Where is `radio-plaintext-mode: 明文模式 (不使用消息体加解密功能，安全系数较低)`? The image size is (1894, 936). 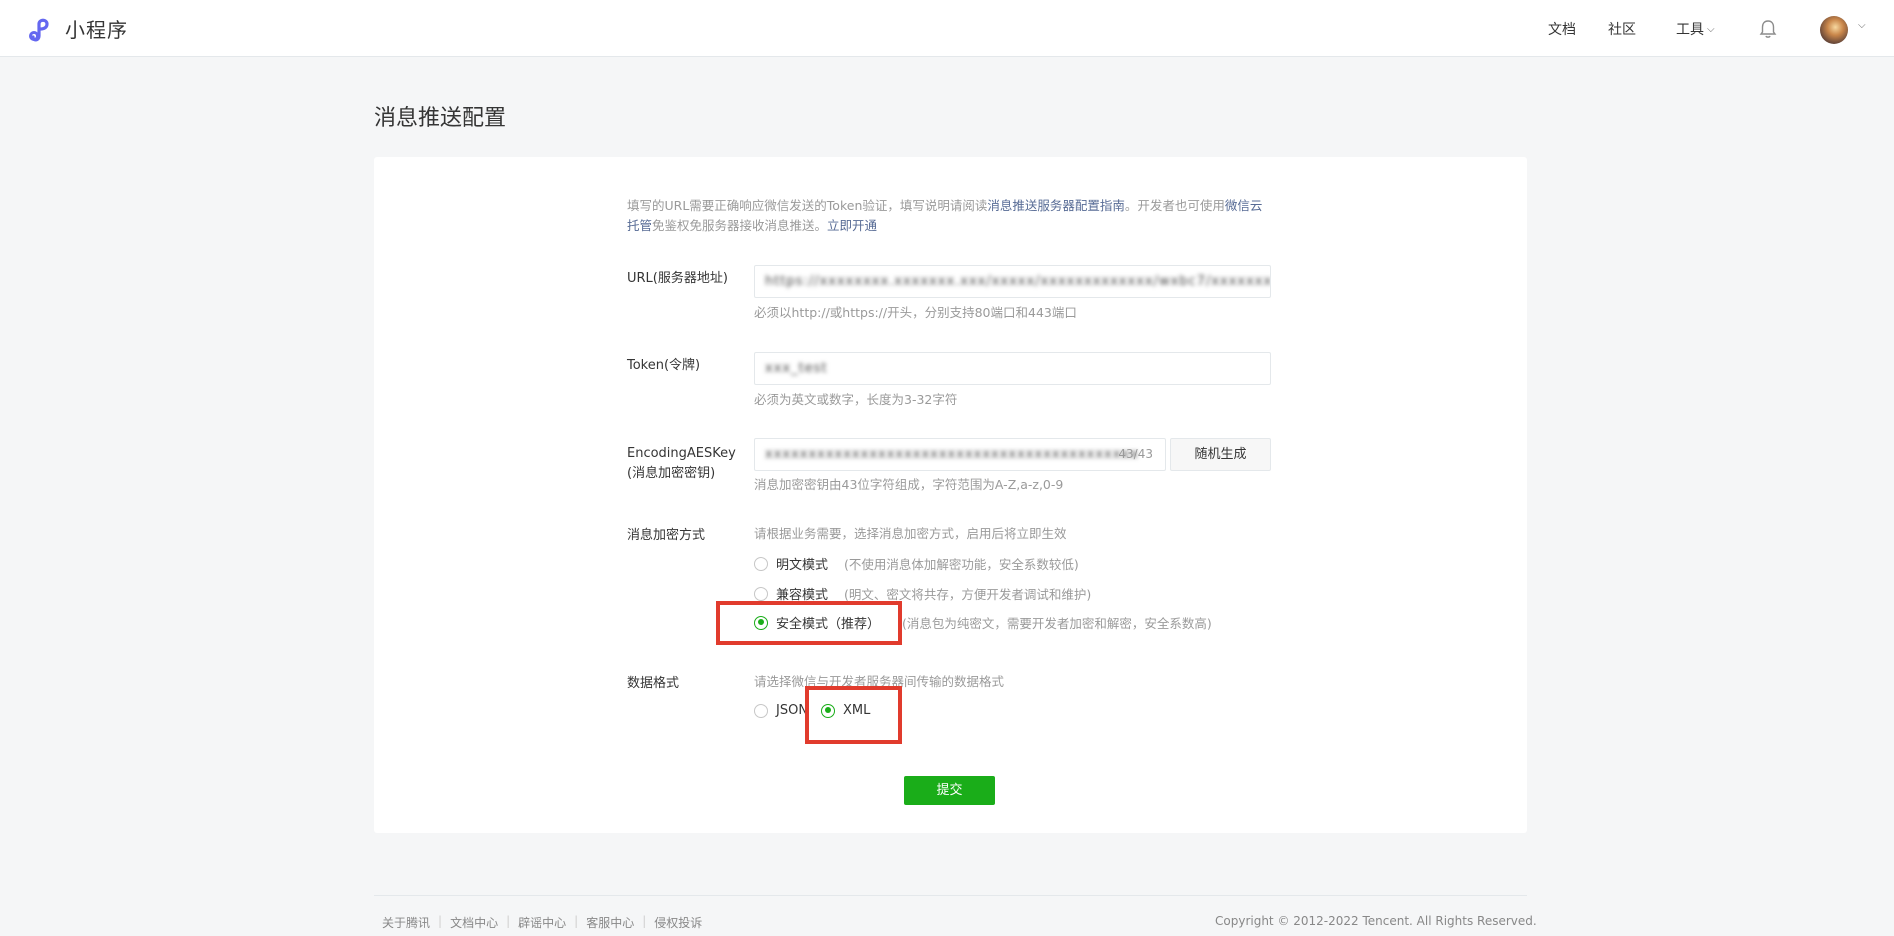 radio-plaintext-mode: 明文模式 (不使用消息体加解密功能，安全系数较低) is located at coordinates (916, 563).